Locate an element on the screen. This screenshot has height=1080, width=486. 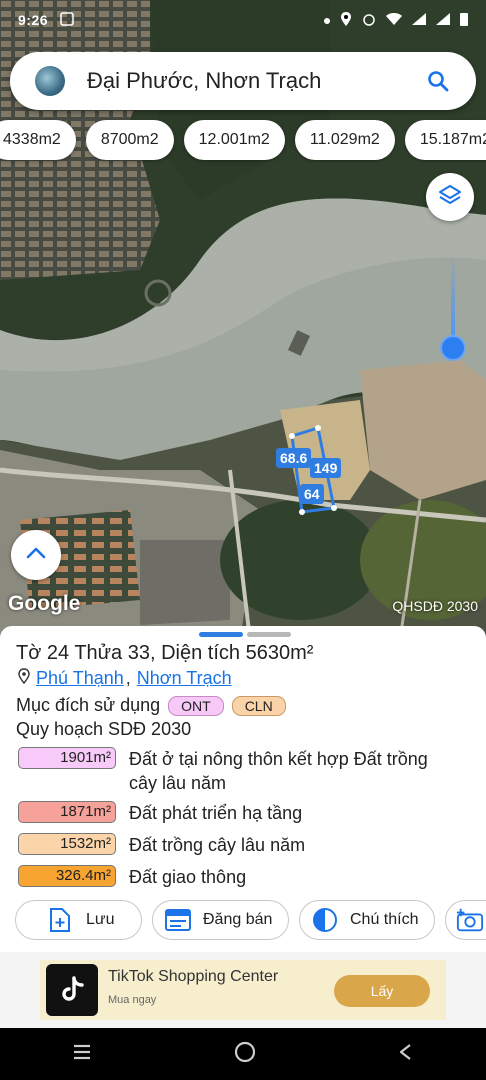
area-filter-chips: 4338m2 8700m2 12.001m2 11.029m2 15.187m2 is located at coordinates (243, 141).